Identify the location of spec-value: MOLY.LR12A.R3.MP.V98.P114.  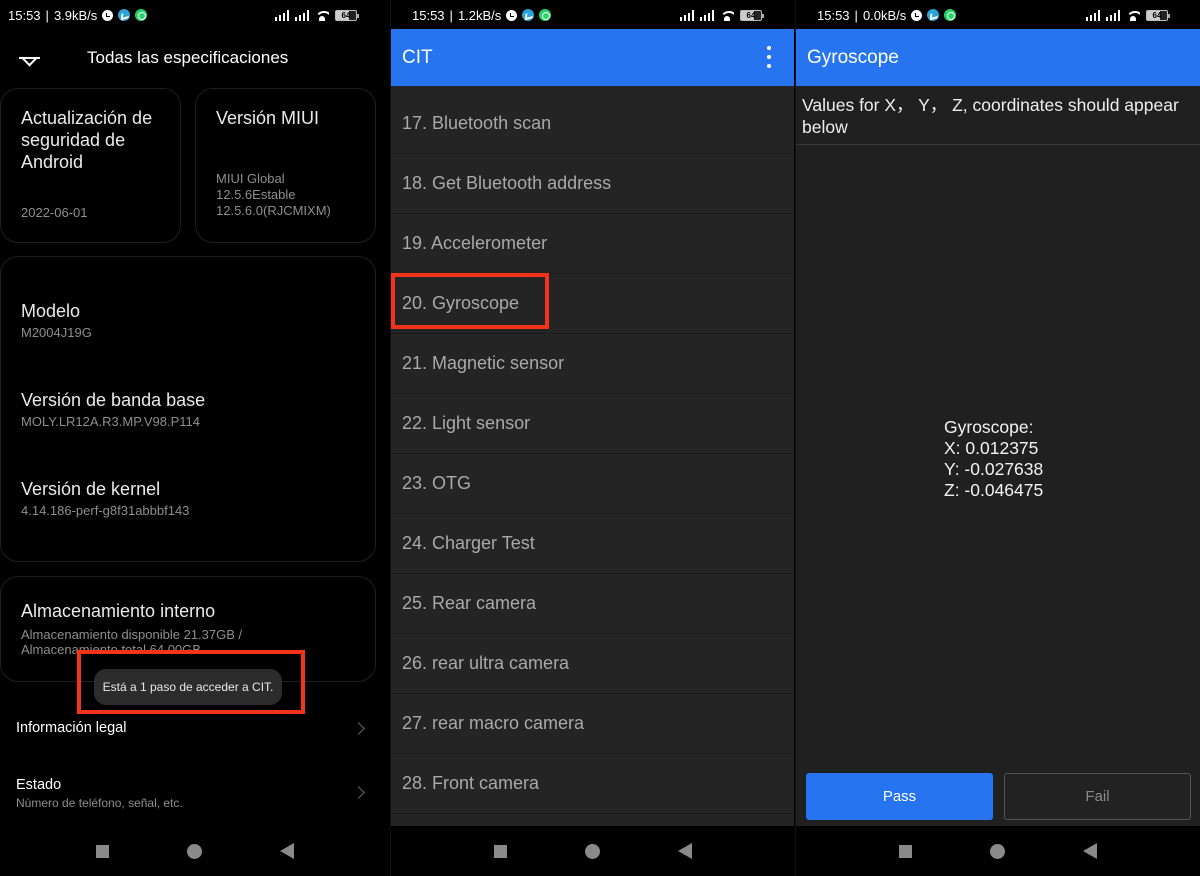
(110, 421).